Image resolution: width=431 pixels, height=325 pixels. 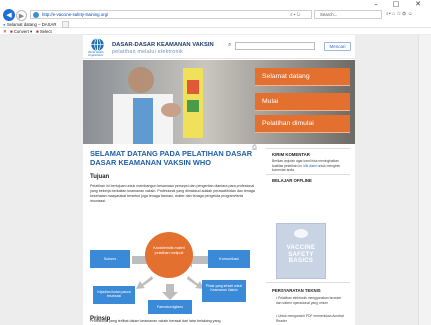 What do you see at coordinates (424, 180) in the screenshot?
I see `page-scrollbar` at bounding box center [424, 180].